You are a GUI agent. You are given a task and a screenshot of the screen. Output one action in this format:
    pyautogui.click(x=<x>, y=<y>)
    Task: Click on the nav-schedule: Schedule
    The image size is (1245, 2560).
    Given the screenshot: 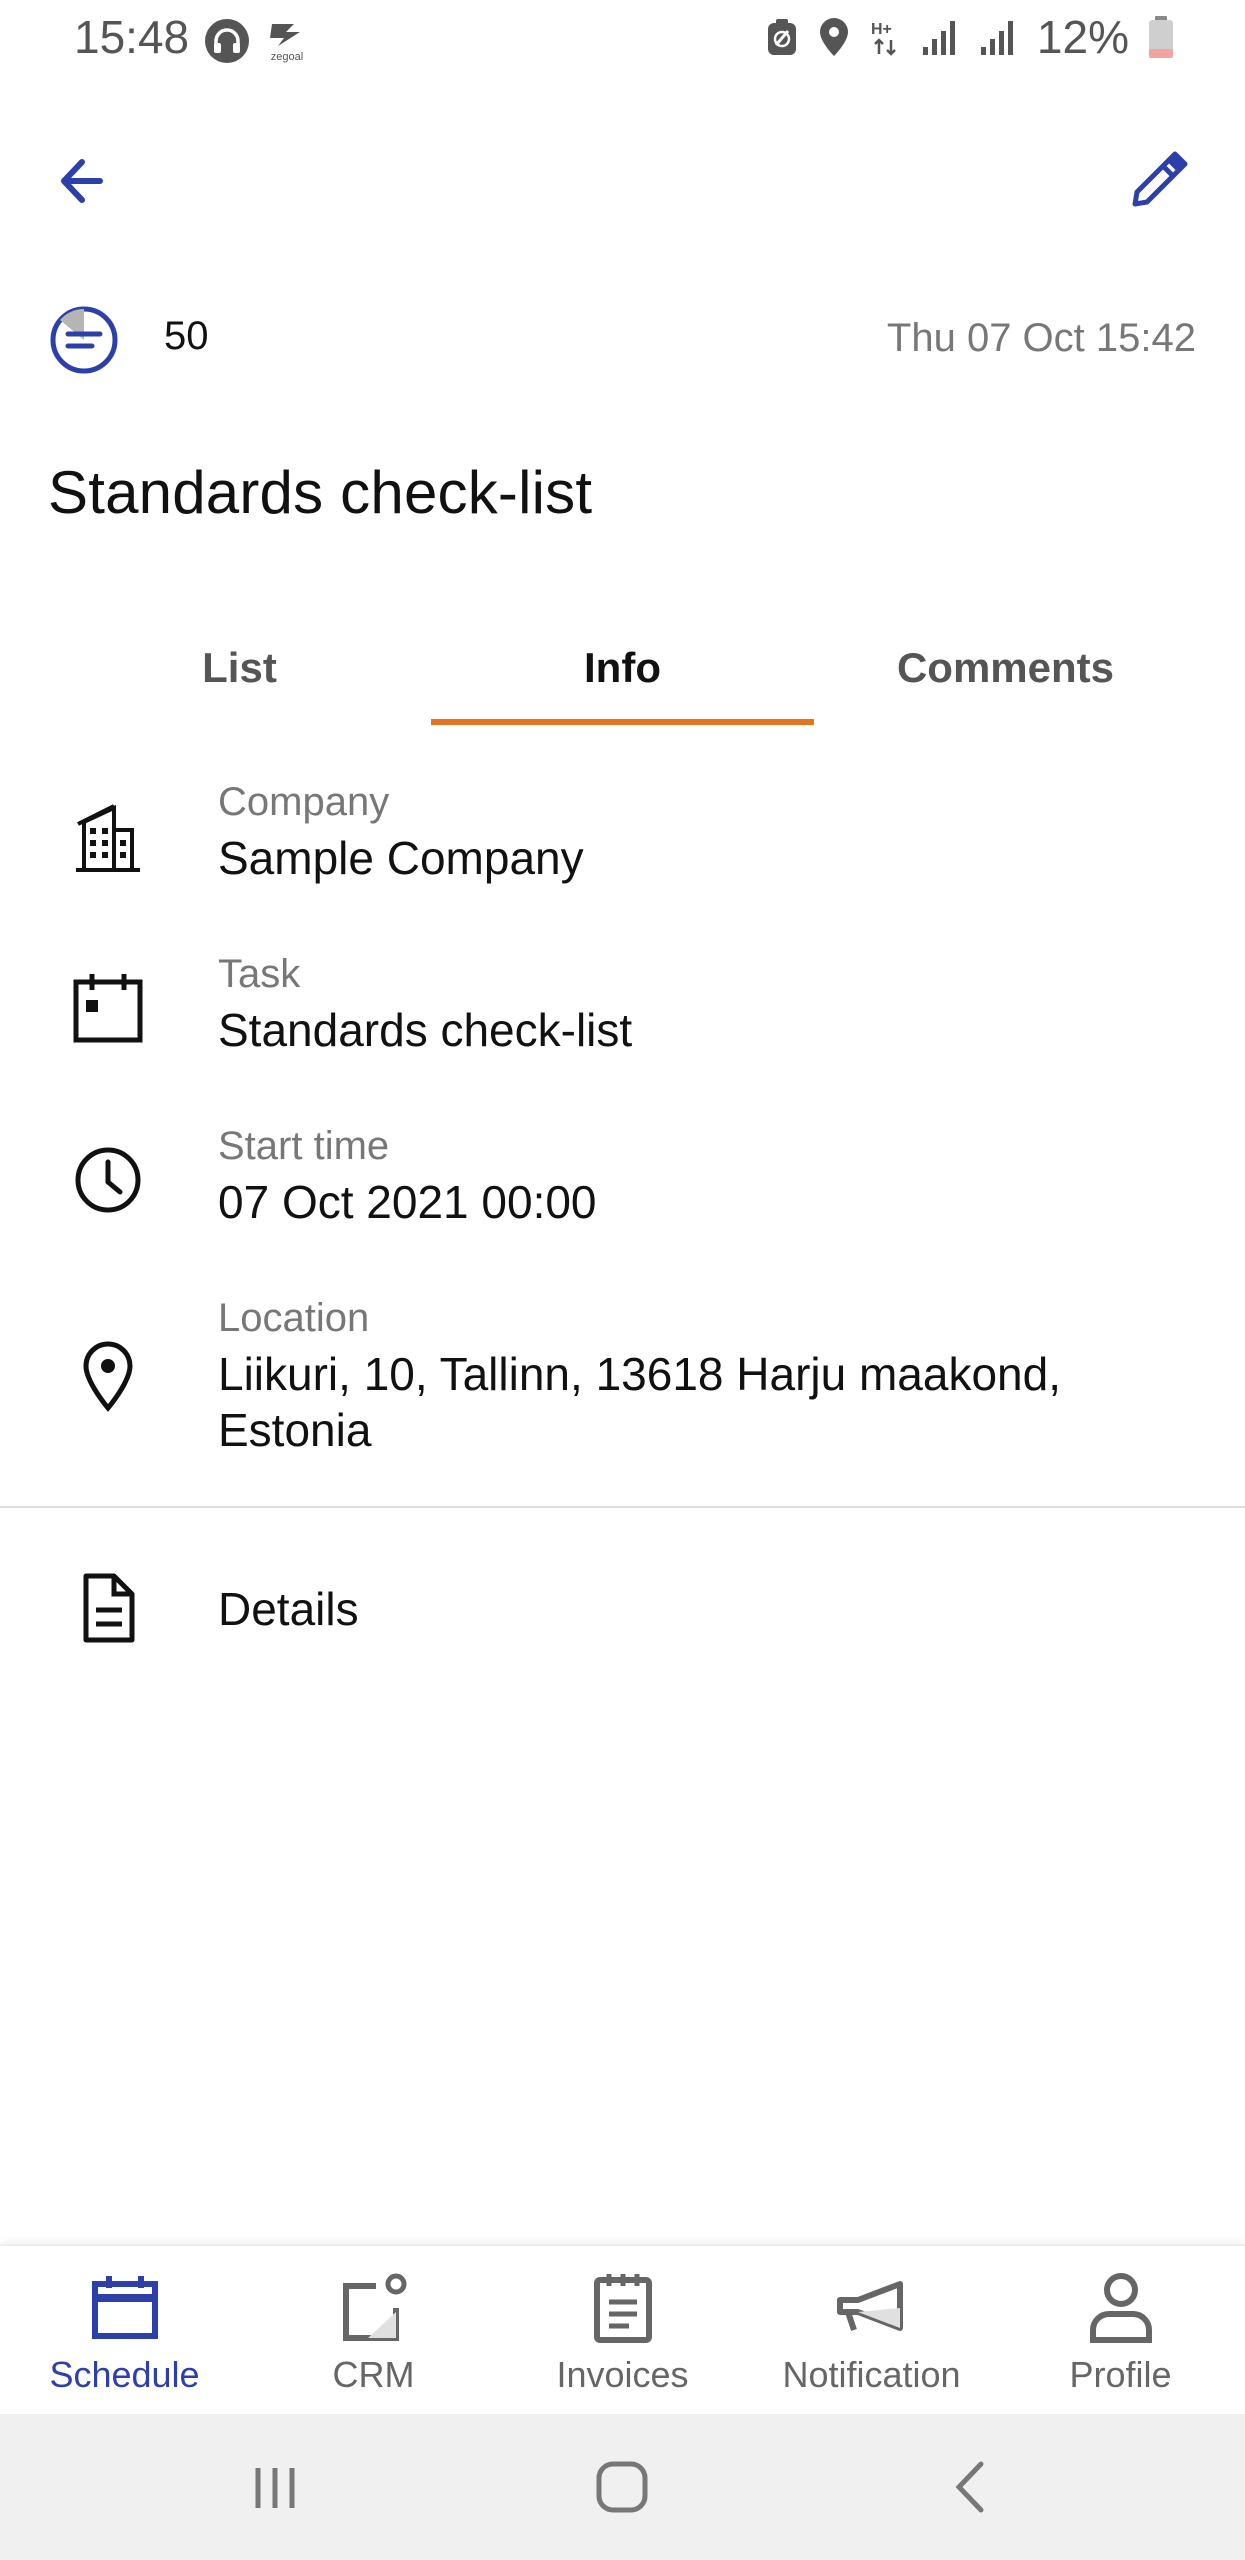 What is the action you would take?
    pyautogui.click(x=124, y=2330)
    